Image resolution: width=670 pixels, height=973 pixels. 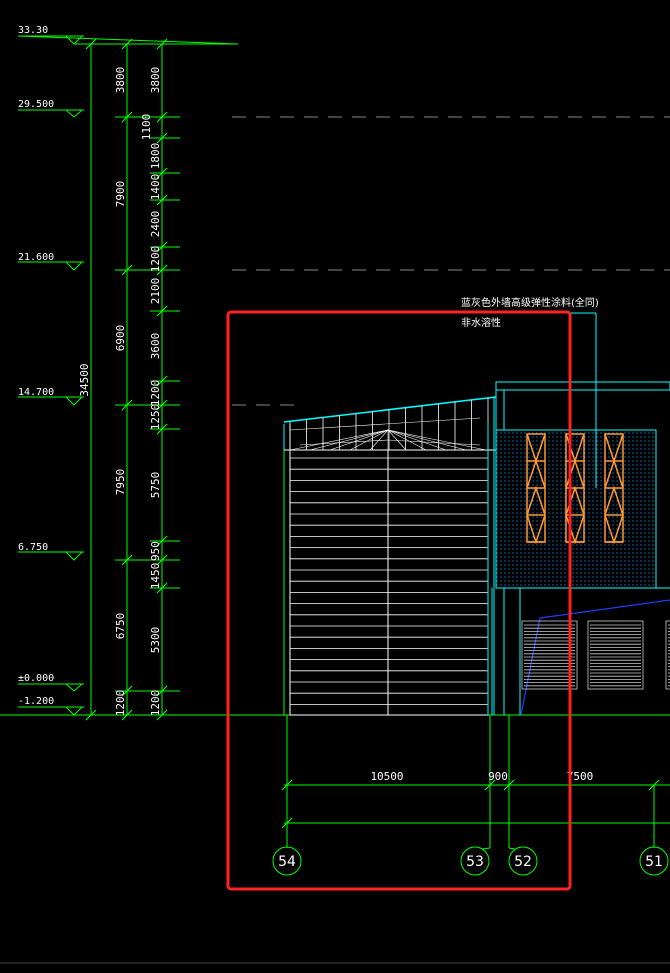 I want to click on dimension-text: 5750, so click(x=155, y=485).